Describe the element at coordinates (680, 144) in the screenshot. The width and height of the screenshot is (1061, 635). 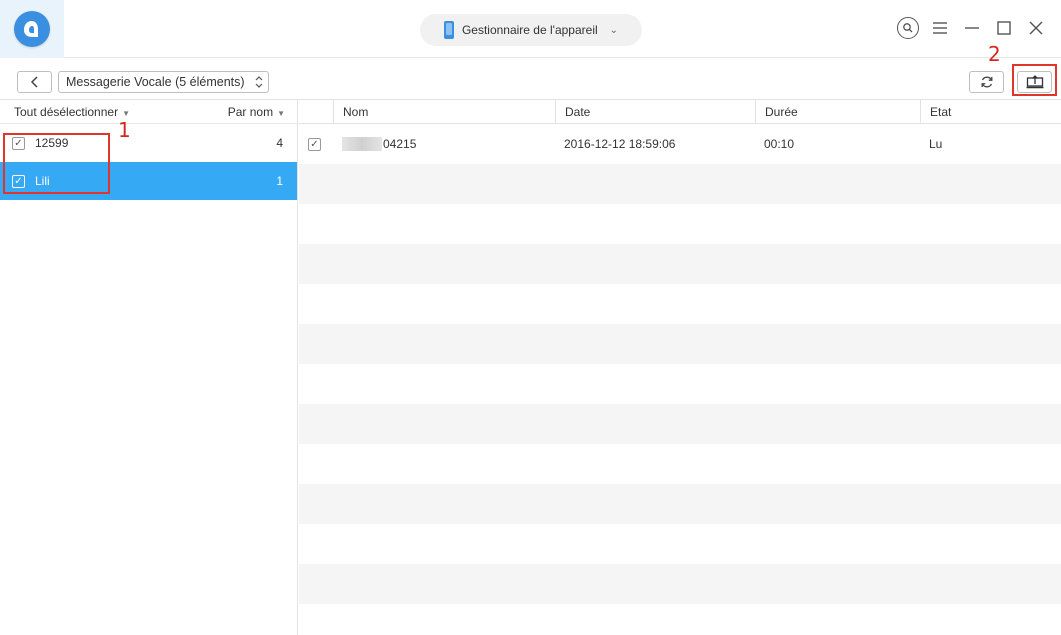
I see `table-row: ✓ 04215 2016-12-12 18:59:06 00:10 Lu` at that location.